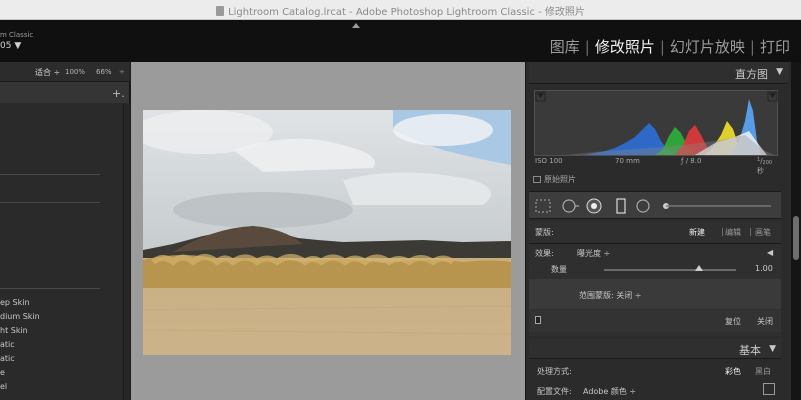 The image size is (801, 400). Describe the element at coordinates (656, 123) in the screenshot. I see `histogram-graph` at that location.